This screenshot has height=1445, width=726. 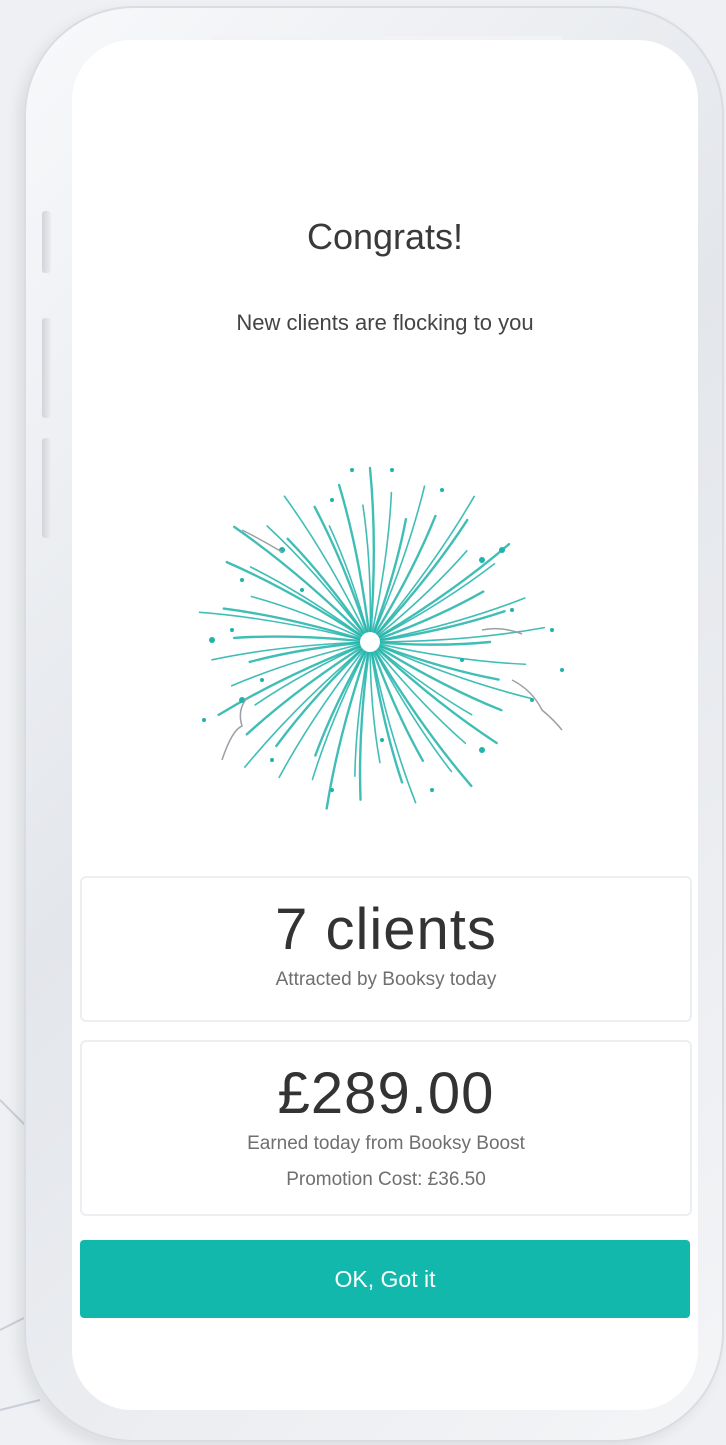 What do you see at coordinates (386, 929) in the screenshot?
I see `clients-count: 7 clients` at bounding box center [386, 929].